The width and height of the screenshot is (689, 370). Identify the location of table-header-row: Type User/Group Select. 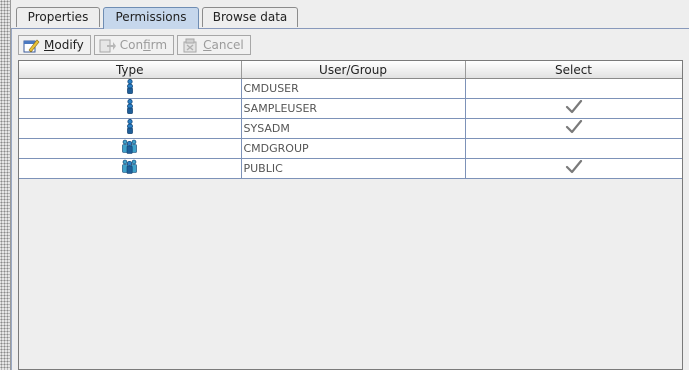
(350, 70).